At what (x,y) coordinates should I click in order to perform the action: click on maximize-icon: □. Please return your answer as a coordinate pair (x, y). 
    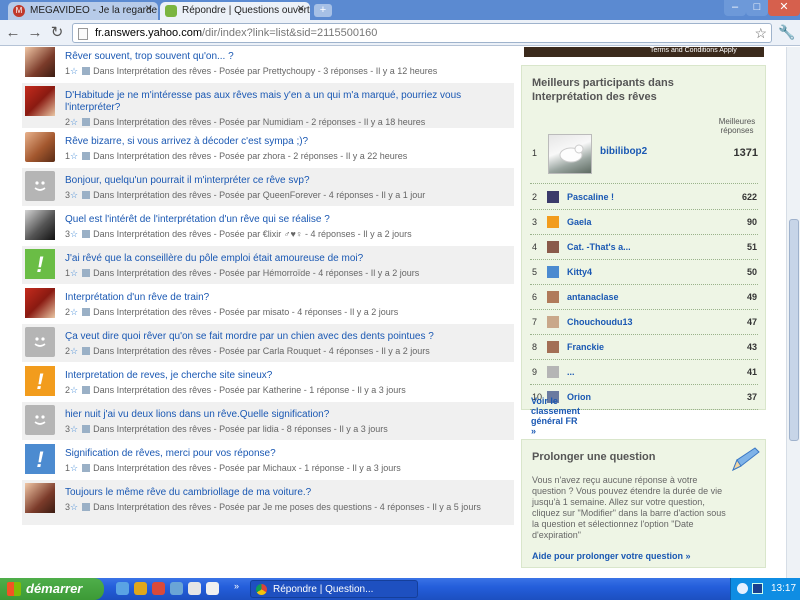
    Looking at the image, I should click on (757, 8).